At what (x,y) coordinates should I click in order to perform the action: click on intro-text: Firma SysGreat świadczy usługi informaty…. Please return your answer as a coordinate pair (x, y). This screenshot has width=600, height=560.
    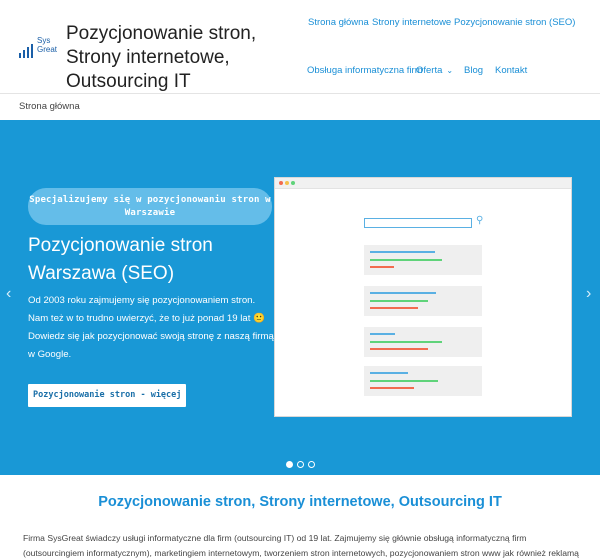
    Looking at the image, I should click on (301, 545).